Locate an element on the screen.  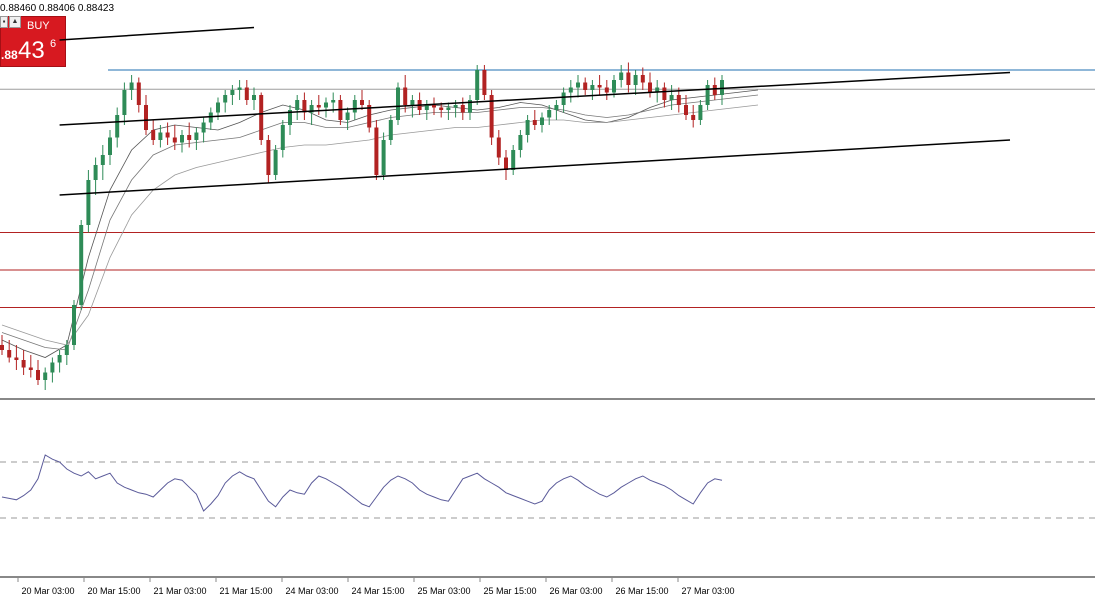
x-axis-label-2: 21 Mar 03:00 is located at coordinates (179, 591).